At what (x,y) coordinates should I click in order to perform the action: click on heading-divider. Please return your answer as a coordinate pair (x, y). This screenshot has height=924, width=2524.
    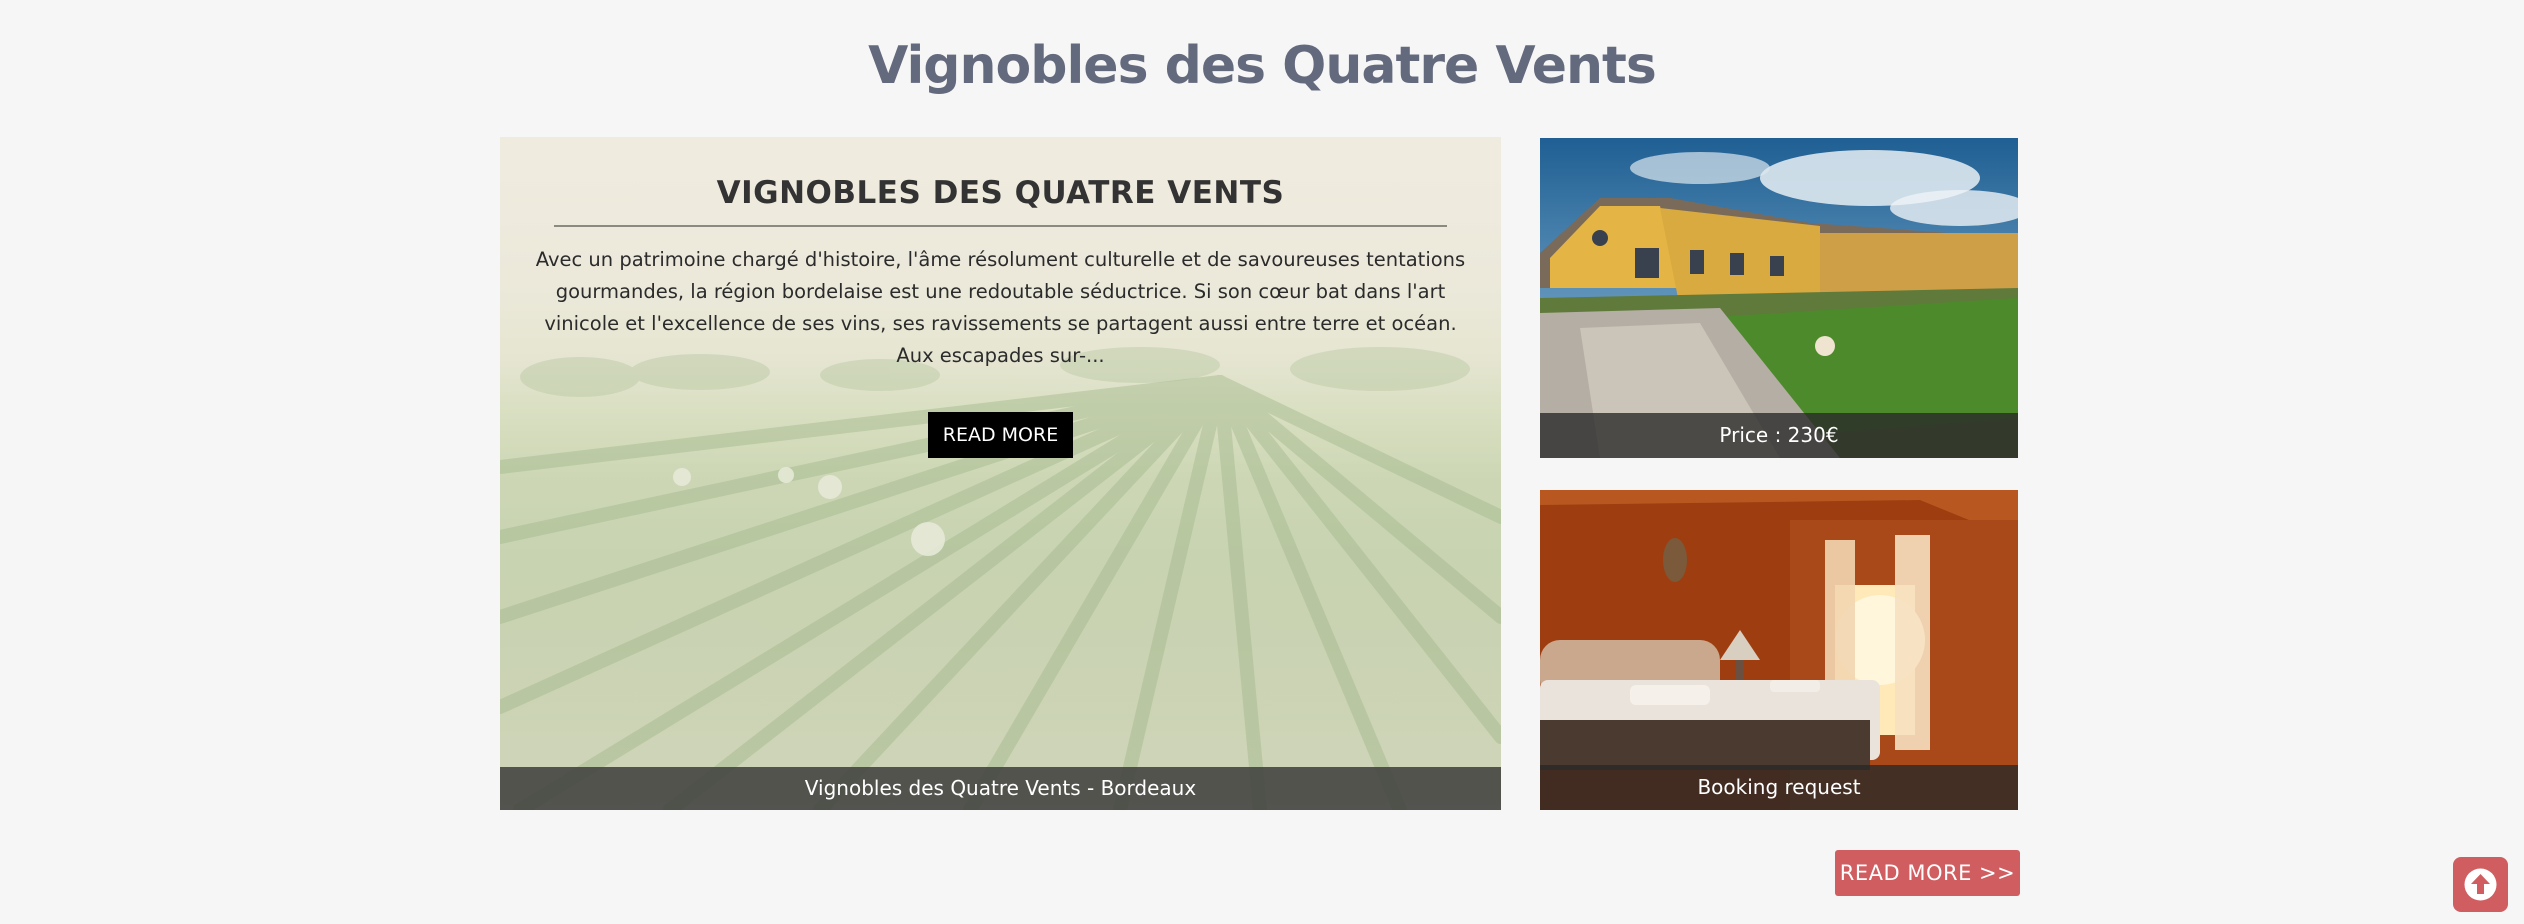
    Looking at the image, I should click on (1000, 226).